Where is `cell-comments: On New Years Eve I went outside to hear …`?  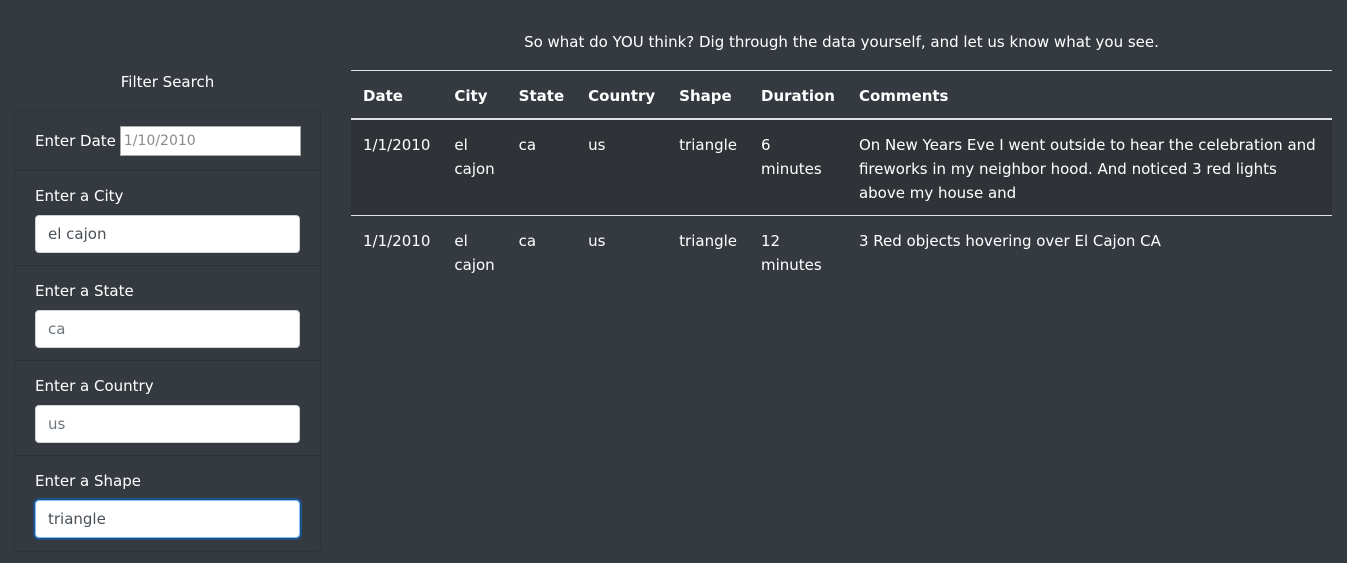
cell-comments: On New Years Eve I went outside to hear … is located at coordinates (1089, 167).